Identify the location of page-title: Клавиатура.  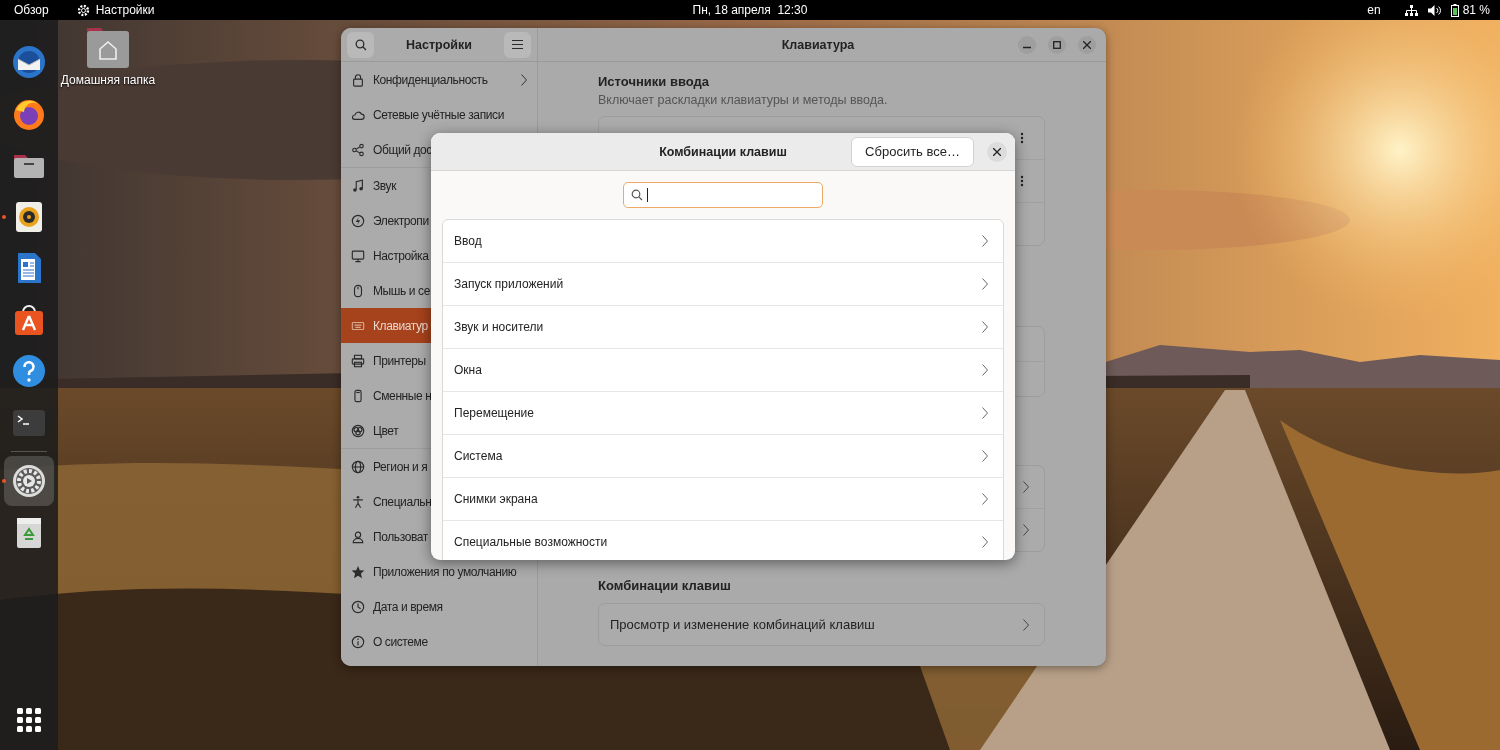
(818, 44).